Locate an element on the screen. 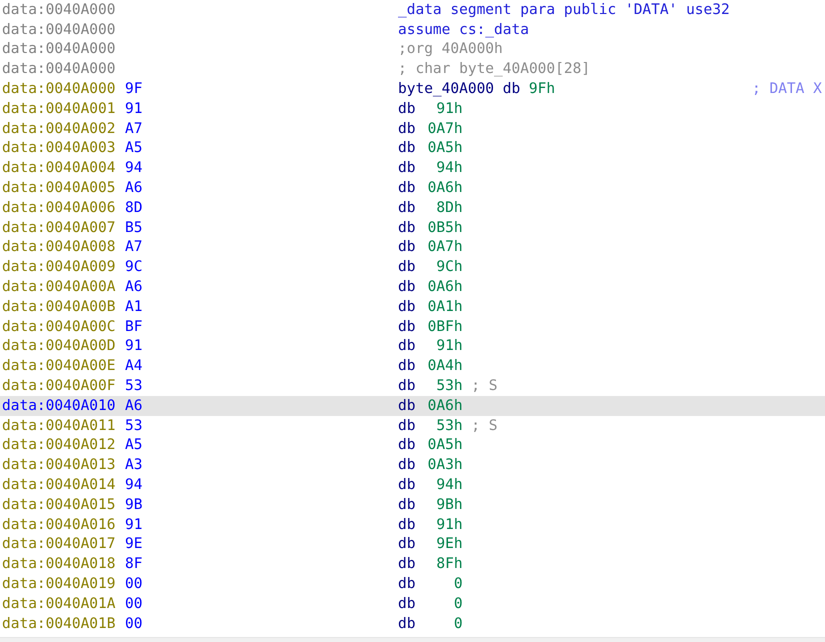  operand: 0A3h is located at coordinates (444, 465).